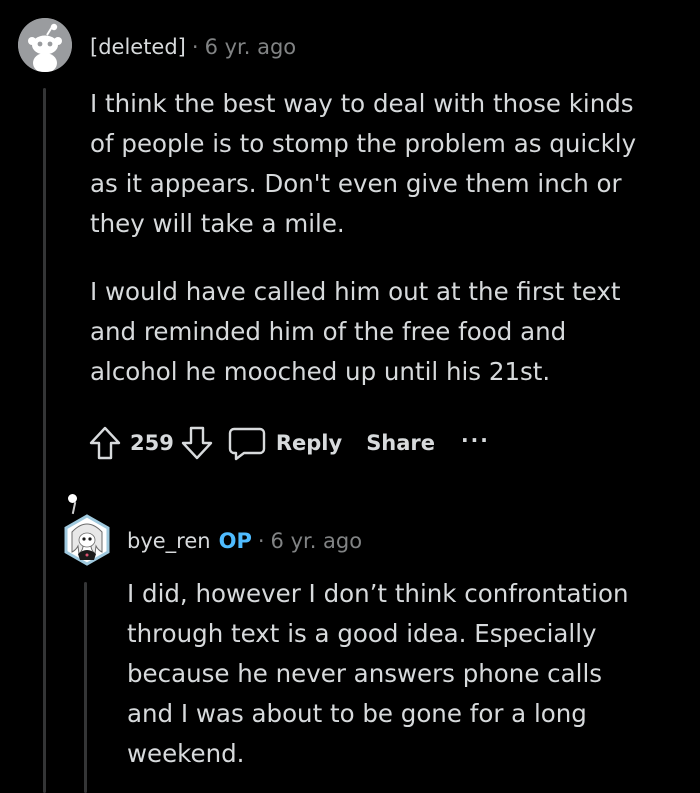 The height and width of the screenshot is (793, 700). I want to click on comment-2-line: weekend., so click(186, 753).